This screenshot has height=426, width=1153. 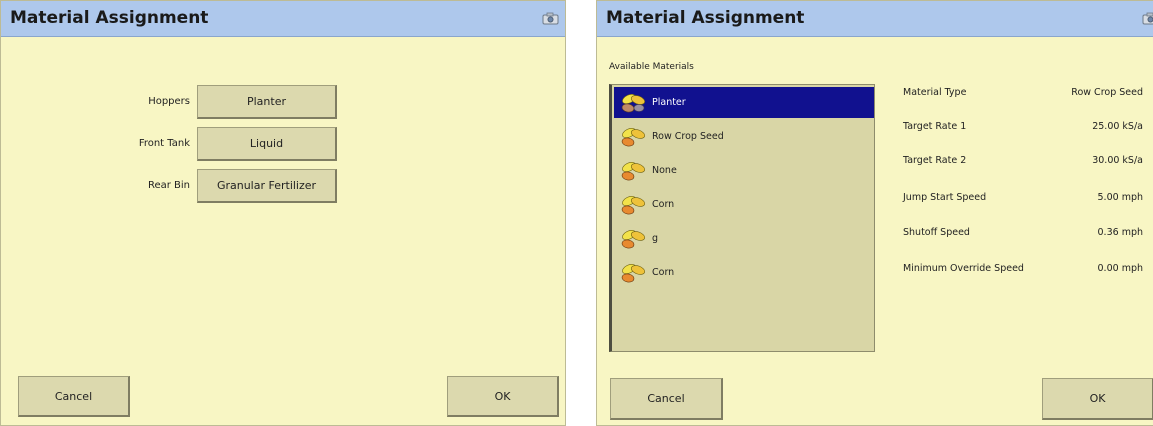 I want to click on shutoff-speed-label: Shutoff Speed, so click(x=936, y=232).